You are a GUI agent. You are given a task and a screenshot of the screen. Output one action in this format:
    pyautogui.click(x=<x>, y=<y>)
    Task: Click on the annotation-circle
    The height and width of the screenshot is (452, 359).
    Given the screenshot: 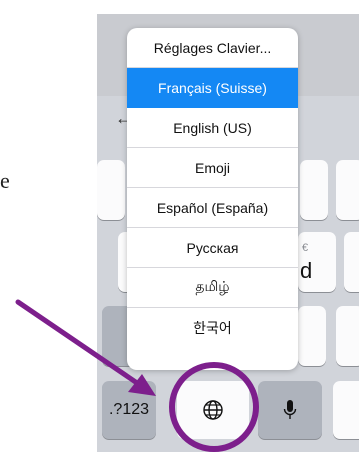 What is the action you would take?
    pyautogui.click(x=214, y=407)
    